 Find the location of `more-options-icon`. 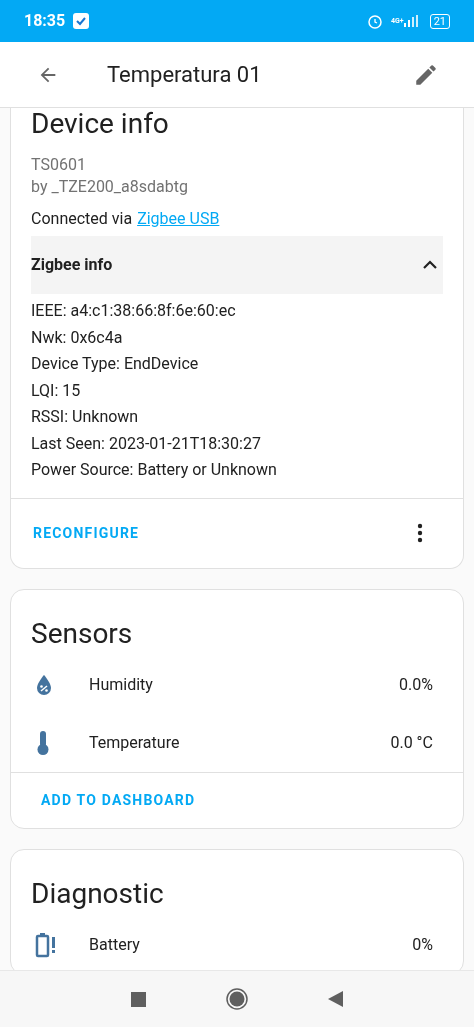

more-options-icon is located at coordinates (420, 533).